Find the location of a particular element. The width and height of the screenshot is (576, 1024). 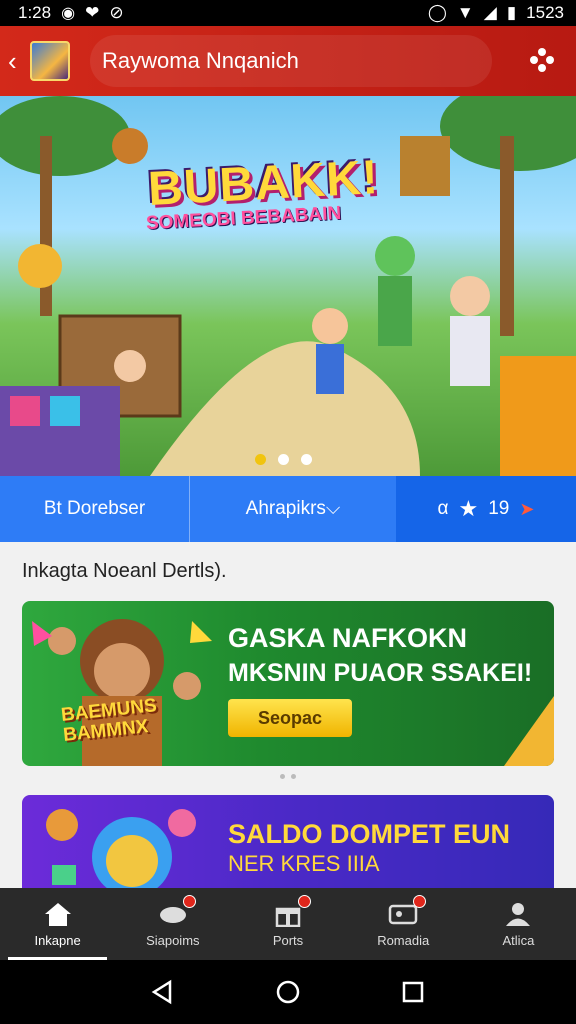

banner-cta-button: Seopac is located at coordinates (290, 718).